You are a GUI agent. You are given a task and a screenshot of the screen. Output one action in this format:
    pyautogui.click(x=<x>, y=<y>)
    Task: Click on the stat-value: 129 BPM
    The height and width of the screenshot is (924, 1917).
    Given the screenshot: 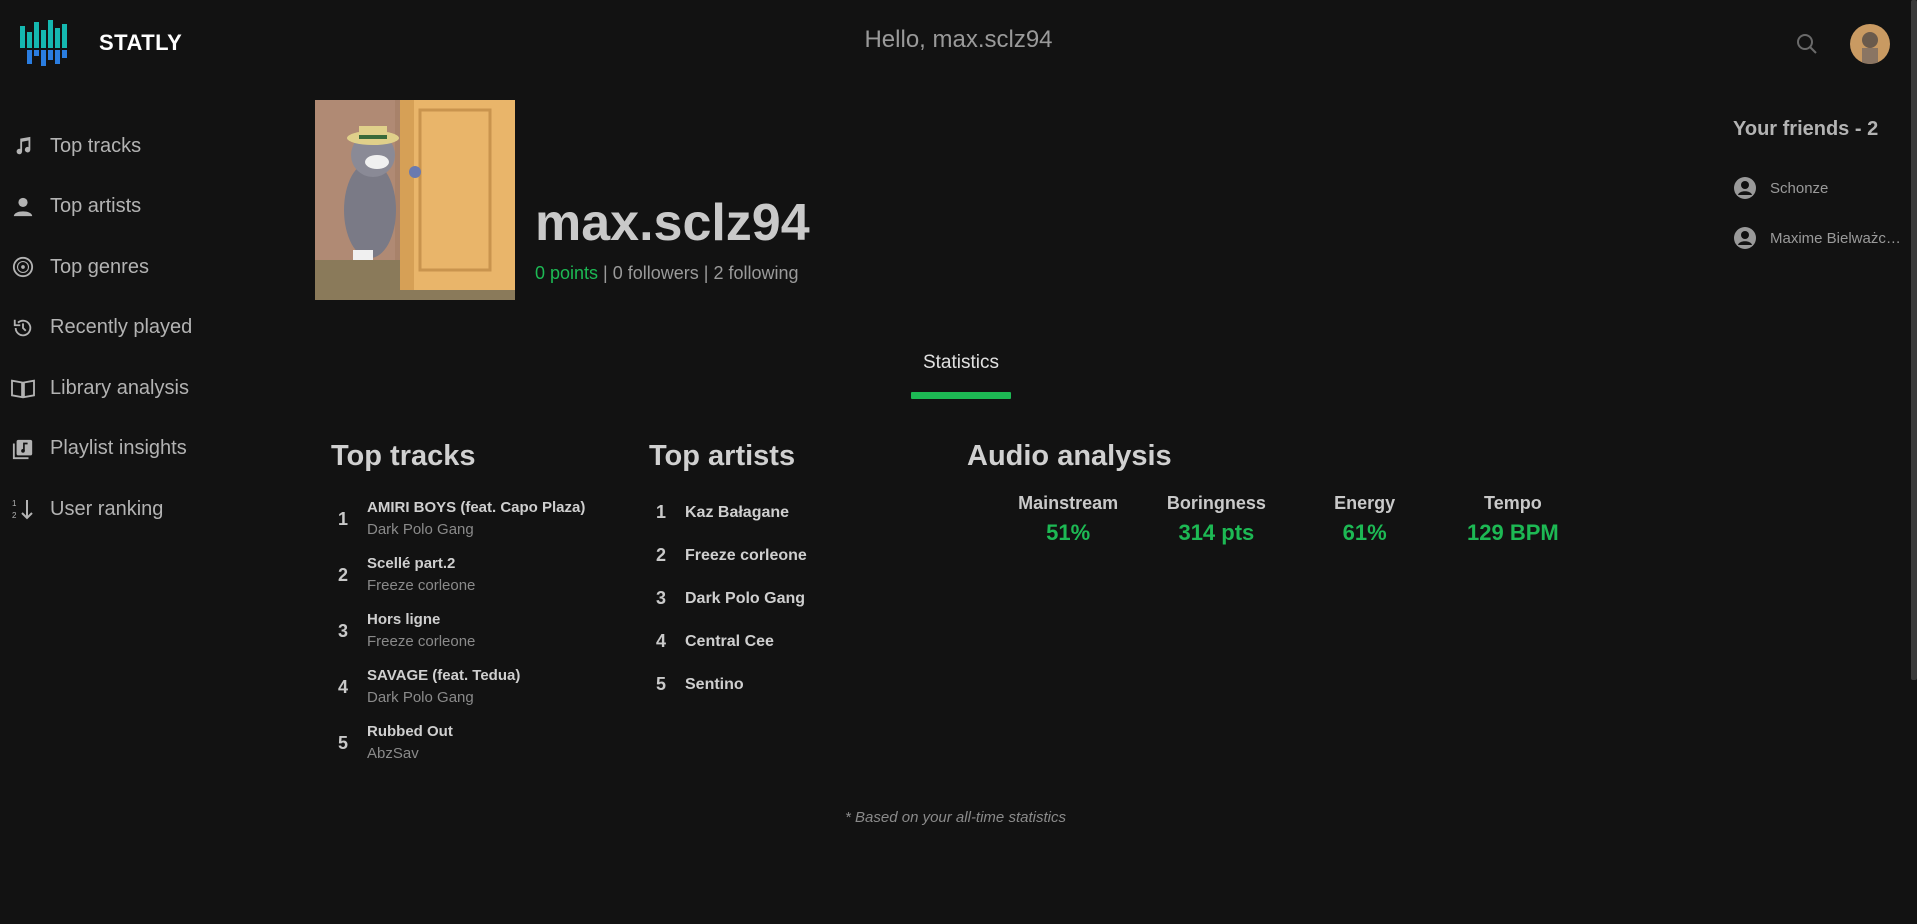 What is the action you would take?
    pyautogui.click(x=1513, y=532)
    